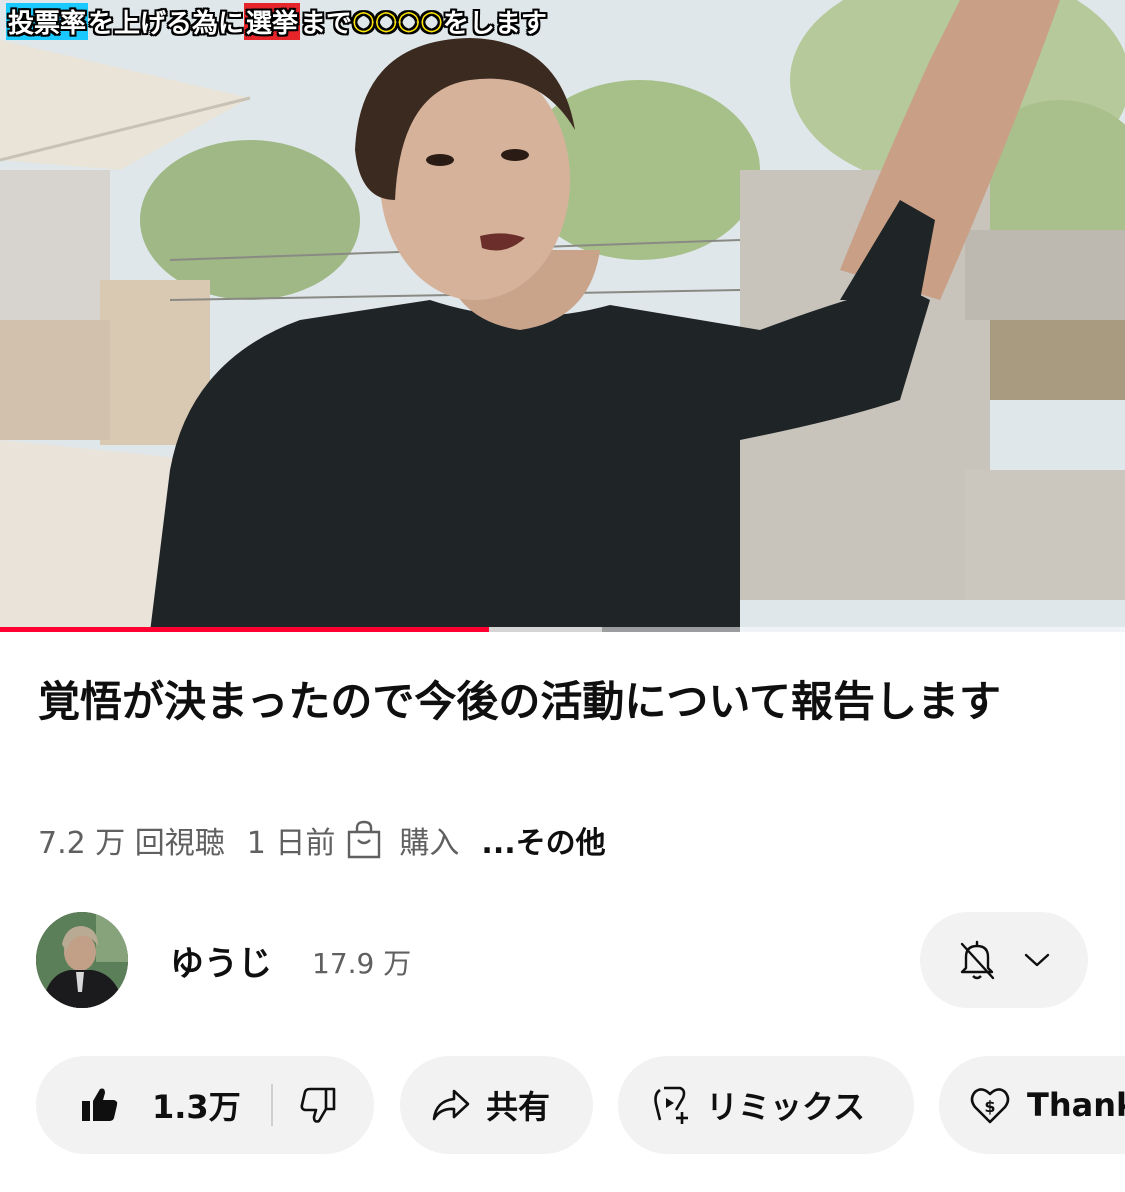 The height and width of the screenshot is (1192, 1125). Describe the element at coordinates (563, 702) in the screenshot. I see `video-title: 覚悟が決まったので今後の活動について報告します` at that location.